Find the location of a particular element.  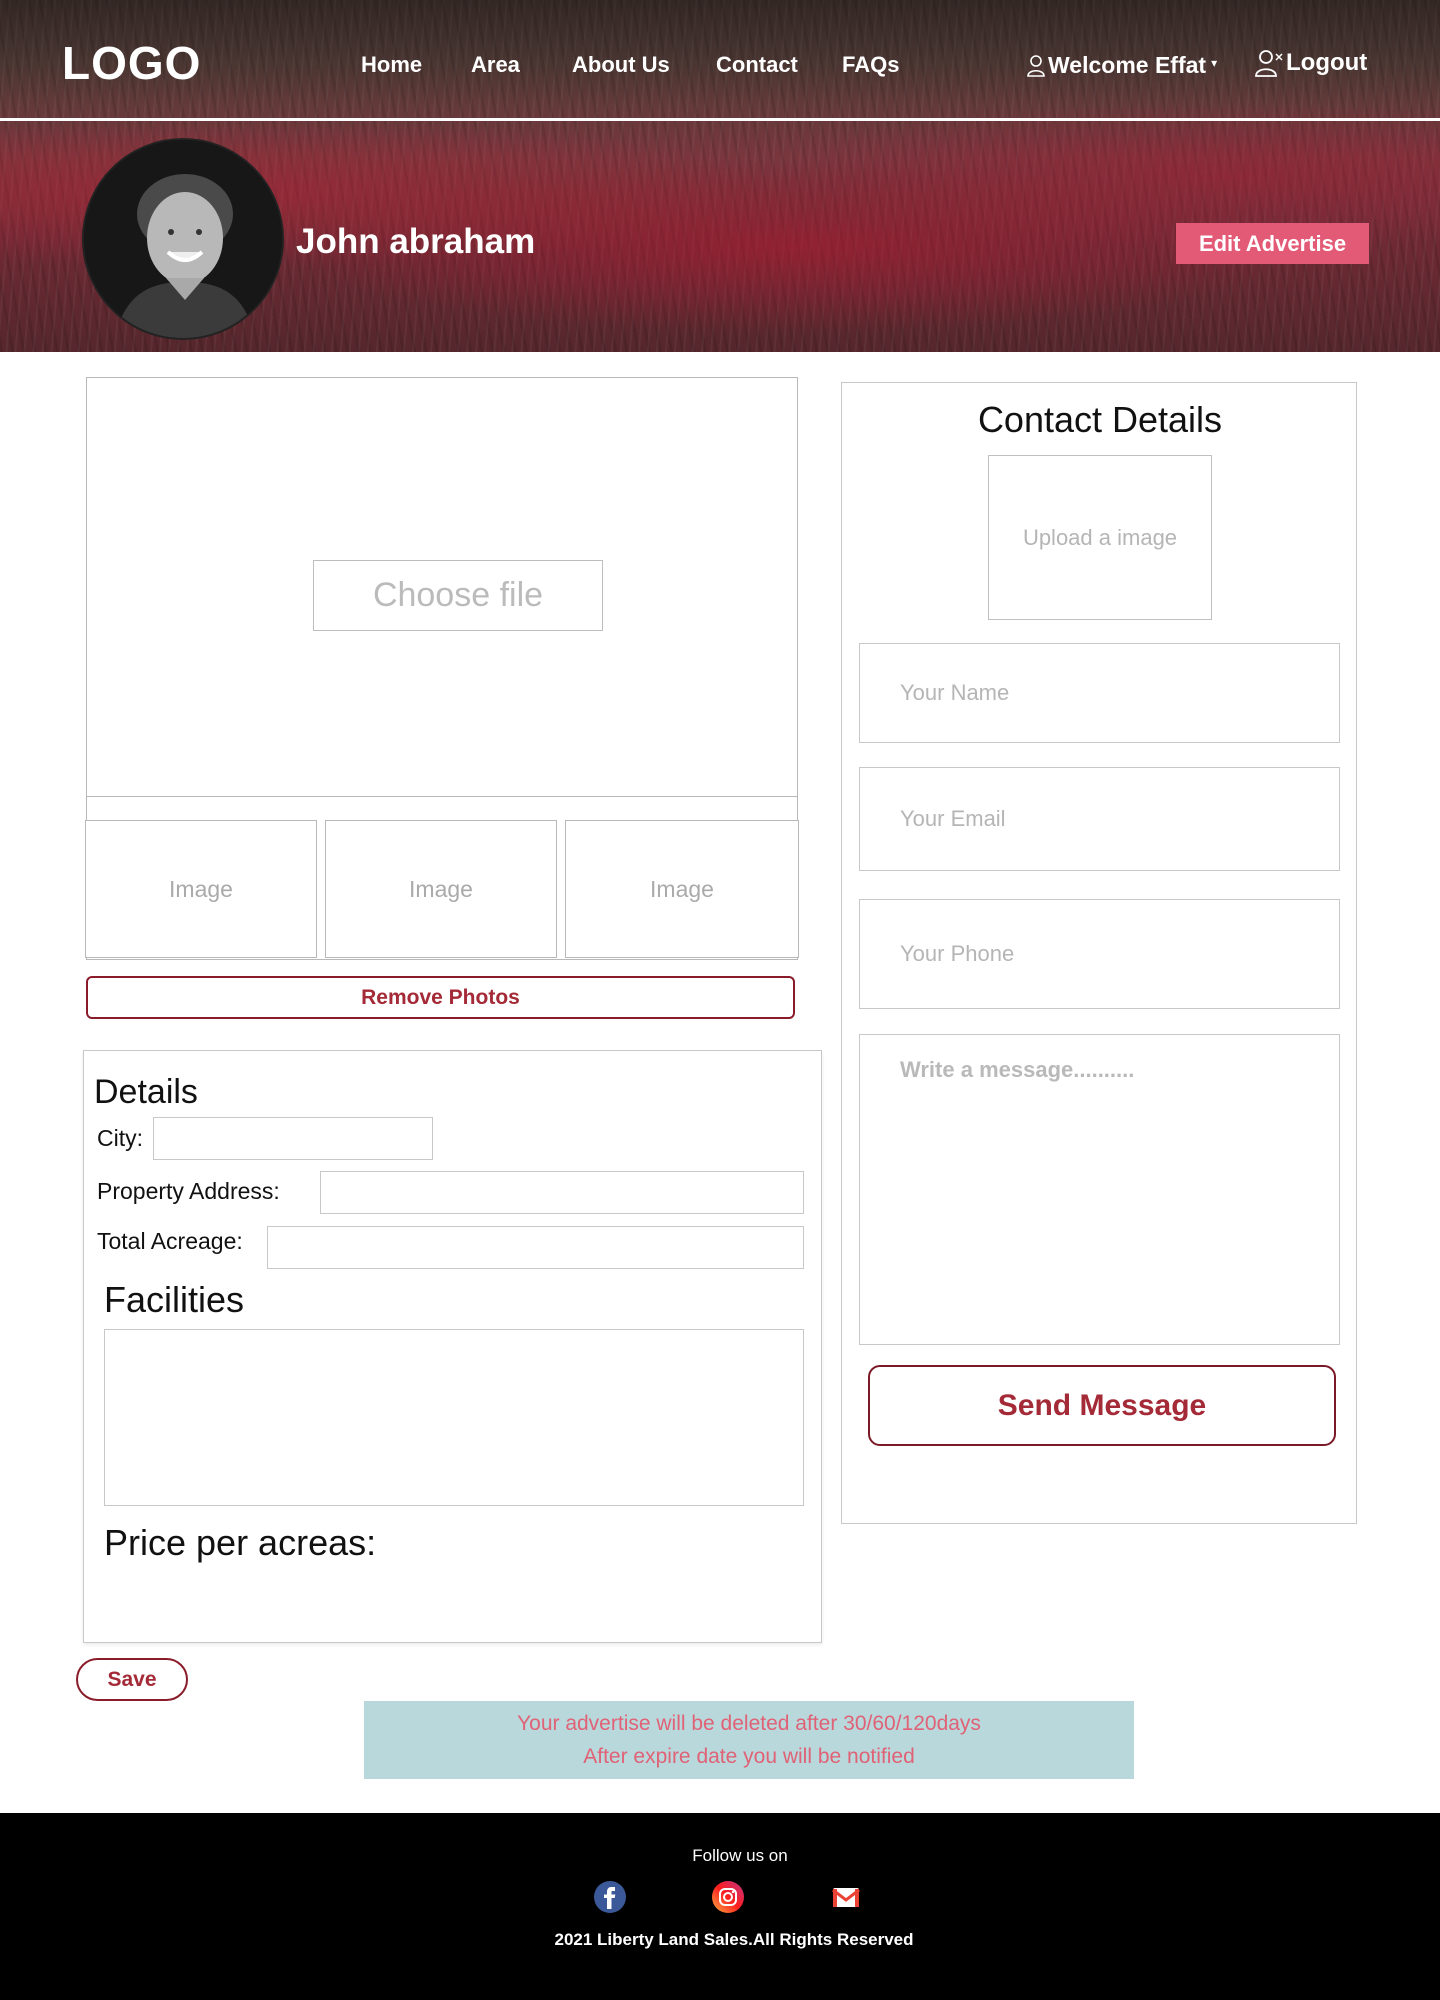

thumbnail-image-3: Image is located at coordinates (682, 889).